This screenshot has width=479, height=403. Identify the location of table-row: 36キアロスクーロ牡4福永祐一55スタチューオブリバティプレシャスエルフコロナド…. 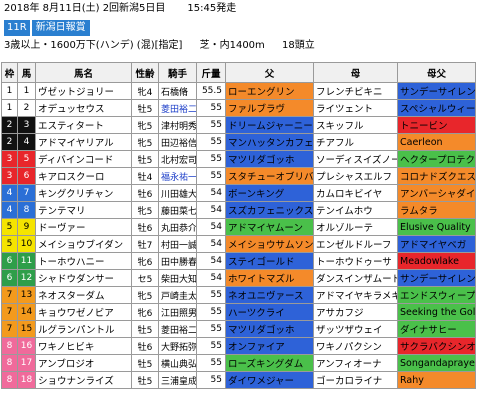
(238, 176).